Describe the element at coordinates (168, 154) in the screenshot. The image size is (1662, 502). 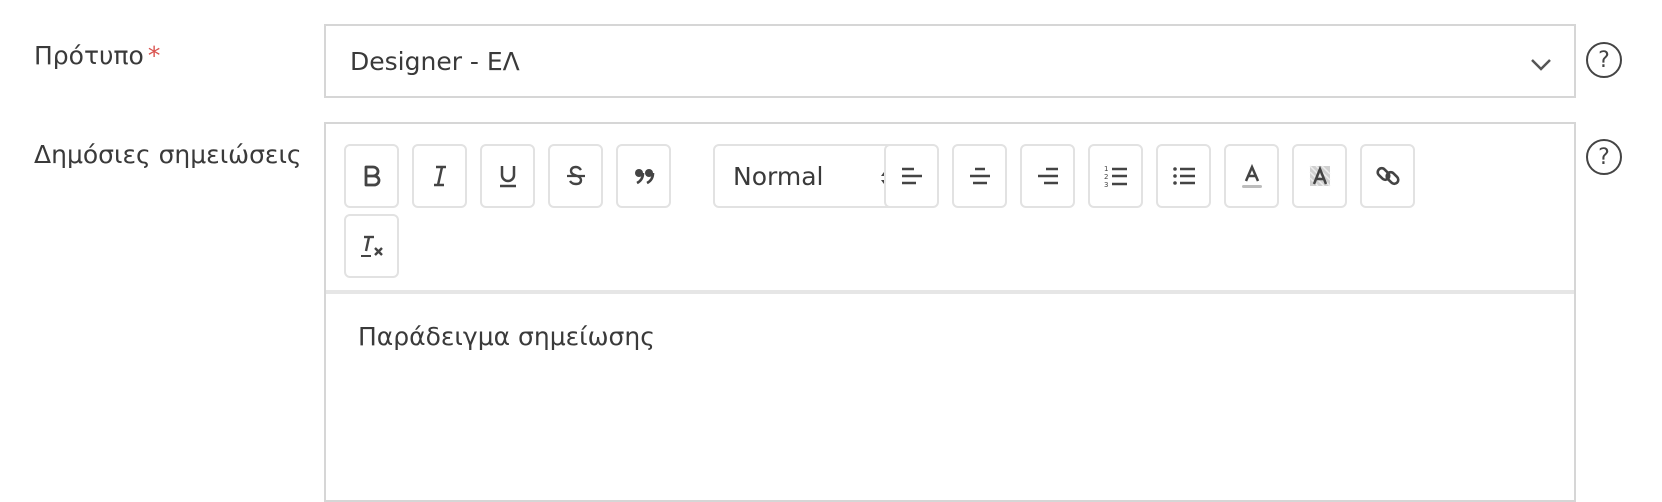
I see `public-notes-label: Δημόσιες σημειώσεις` at that location.